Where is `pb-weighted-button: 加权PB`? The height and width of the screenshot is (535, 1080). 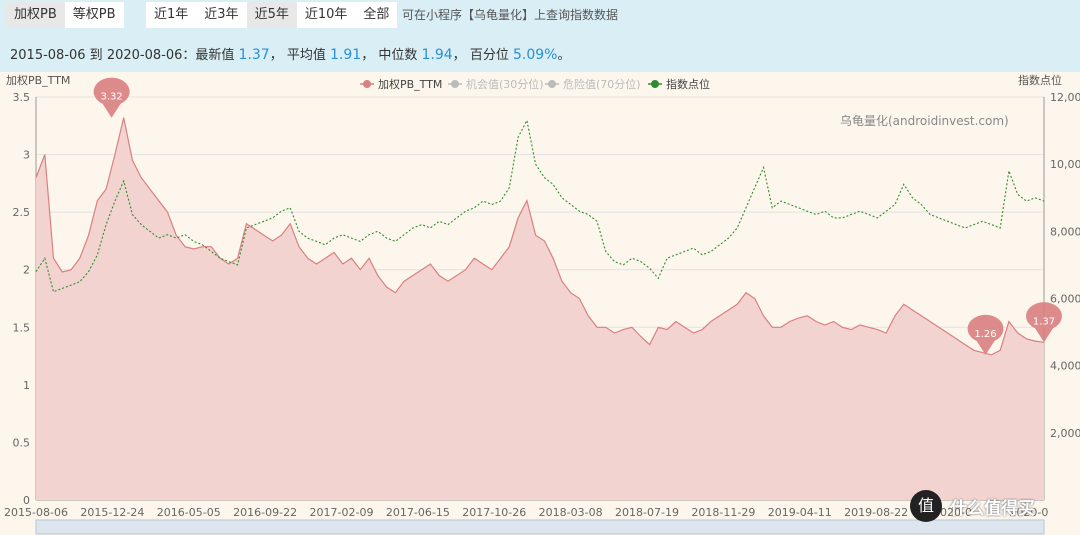 pb-weighted-button: 加权PB is located at coordinates (35, 15).